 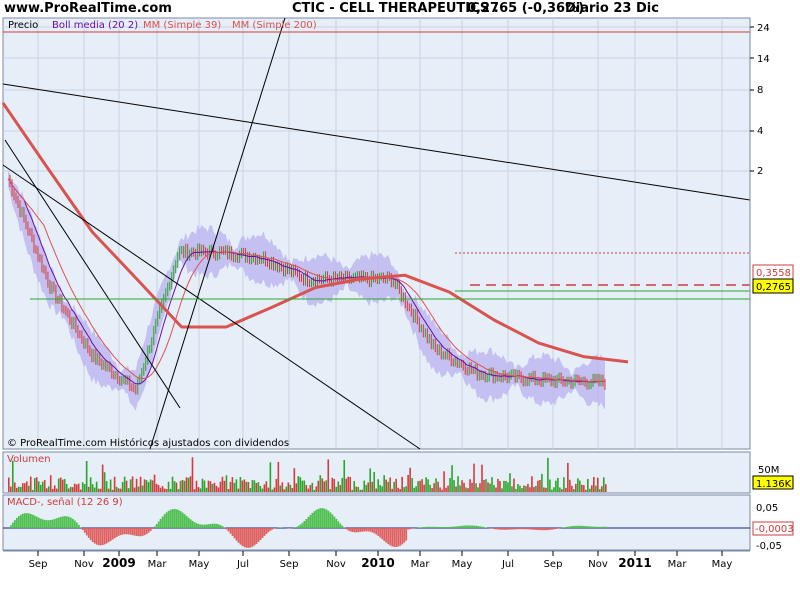 What do you see at coordinates (182, 25) in the screenshot?
I see `legend-mm39: MM (Simple 39)` at bounding box center [182, 25].